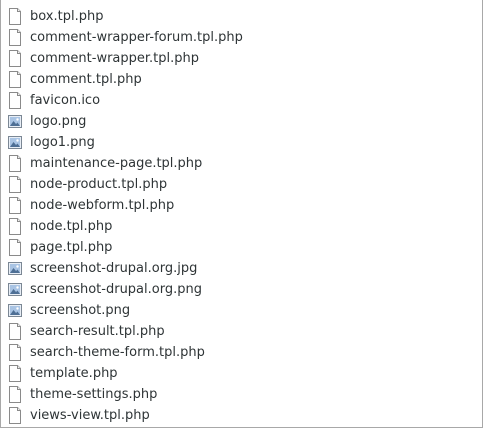 Image resolution: width=483 pixels, height=429 pixels. What do you see at coordinates (241, 310) in the screenshot?
I see `file-row: screenshot.png` at bounding box center [241, 310].